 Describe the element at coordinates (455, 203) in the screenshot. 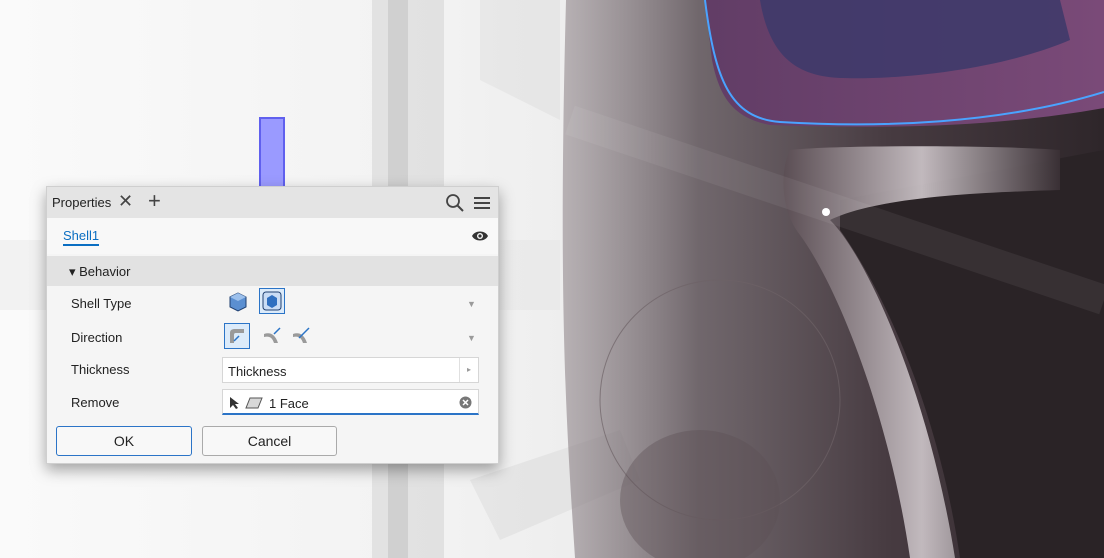

I see `search-icon` at that location.